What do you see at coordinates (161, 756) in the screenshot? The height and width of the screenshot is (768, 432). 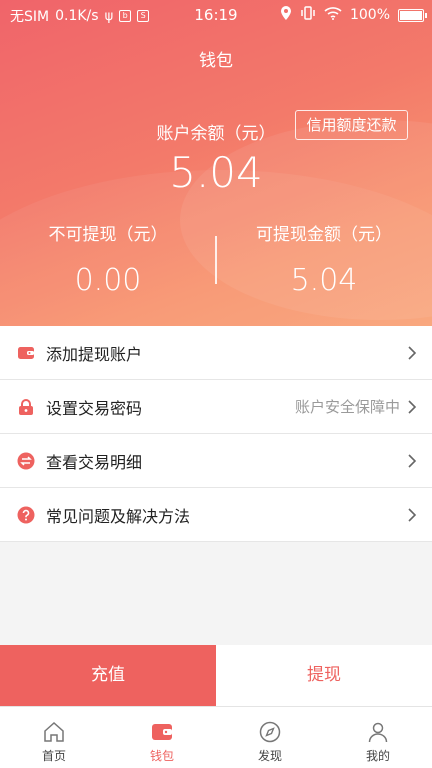 I see `tab-label: 钱包` at bounding box center [161, 756].